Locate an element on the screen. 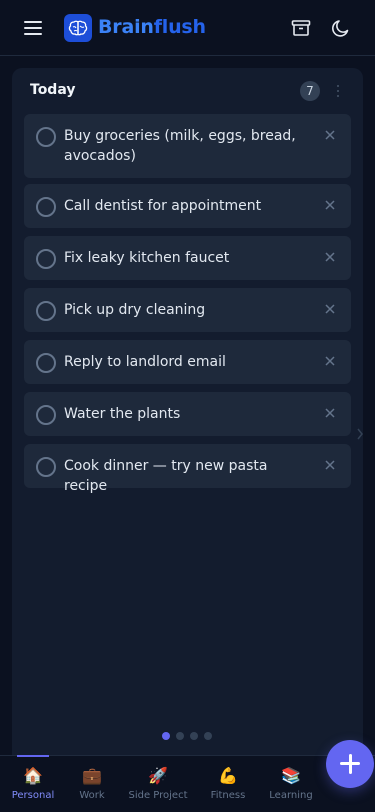 Image resolution: width=375 pixels, height=812 pixels. tab-label: Side Project is located at coordinates (158, 795).